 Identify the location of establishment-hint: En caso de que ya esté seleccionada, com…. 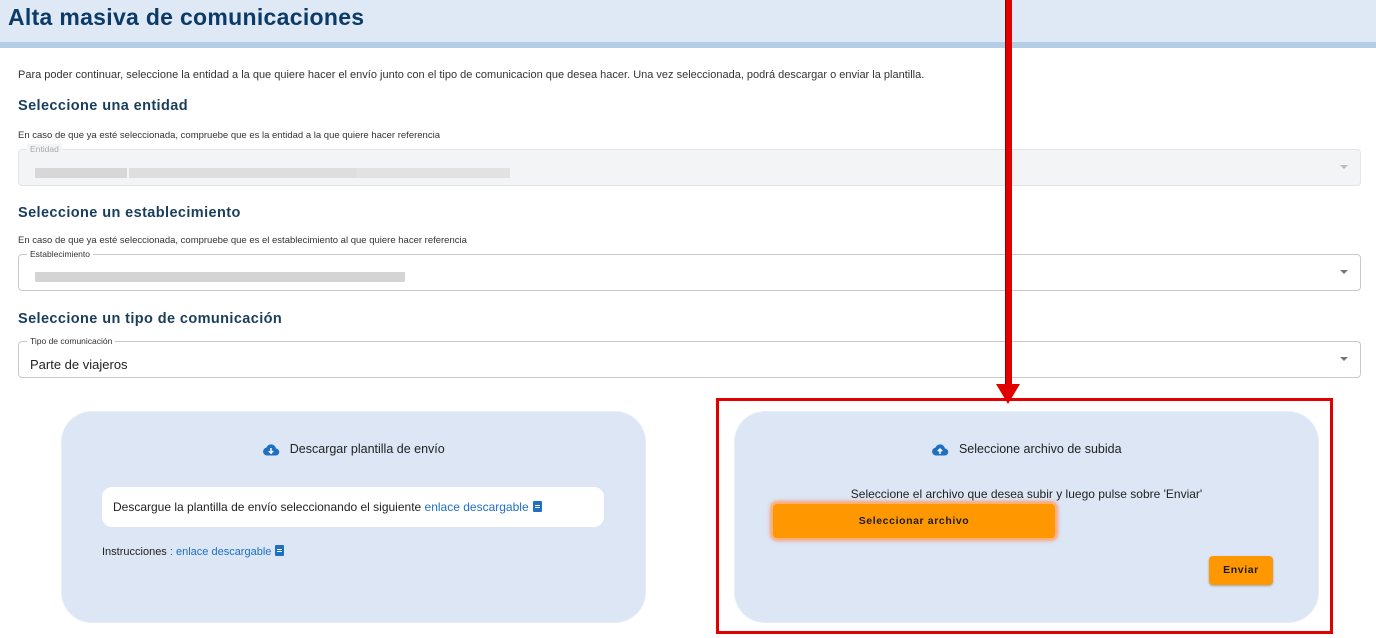
(242, 240).